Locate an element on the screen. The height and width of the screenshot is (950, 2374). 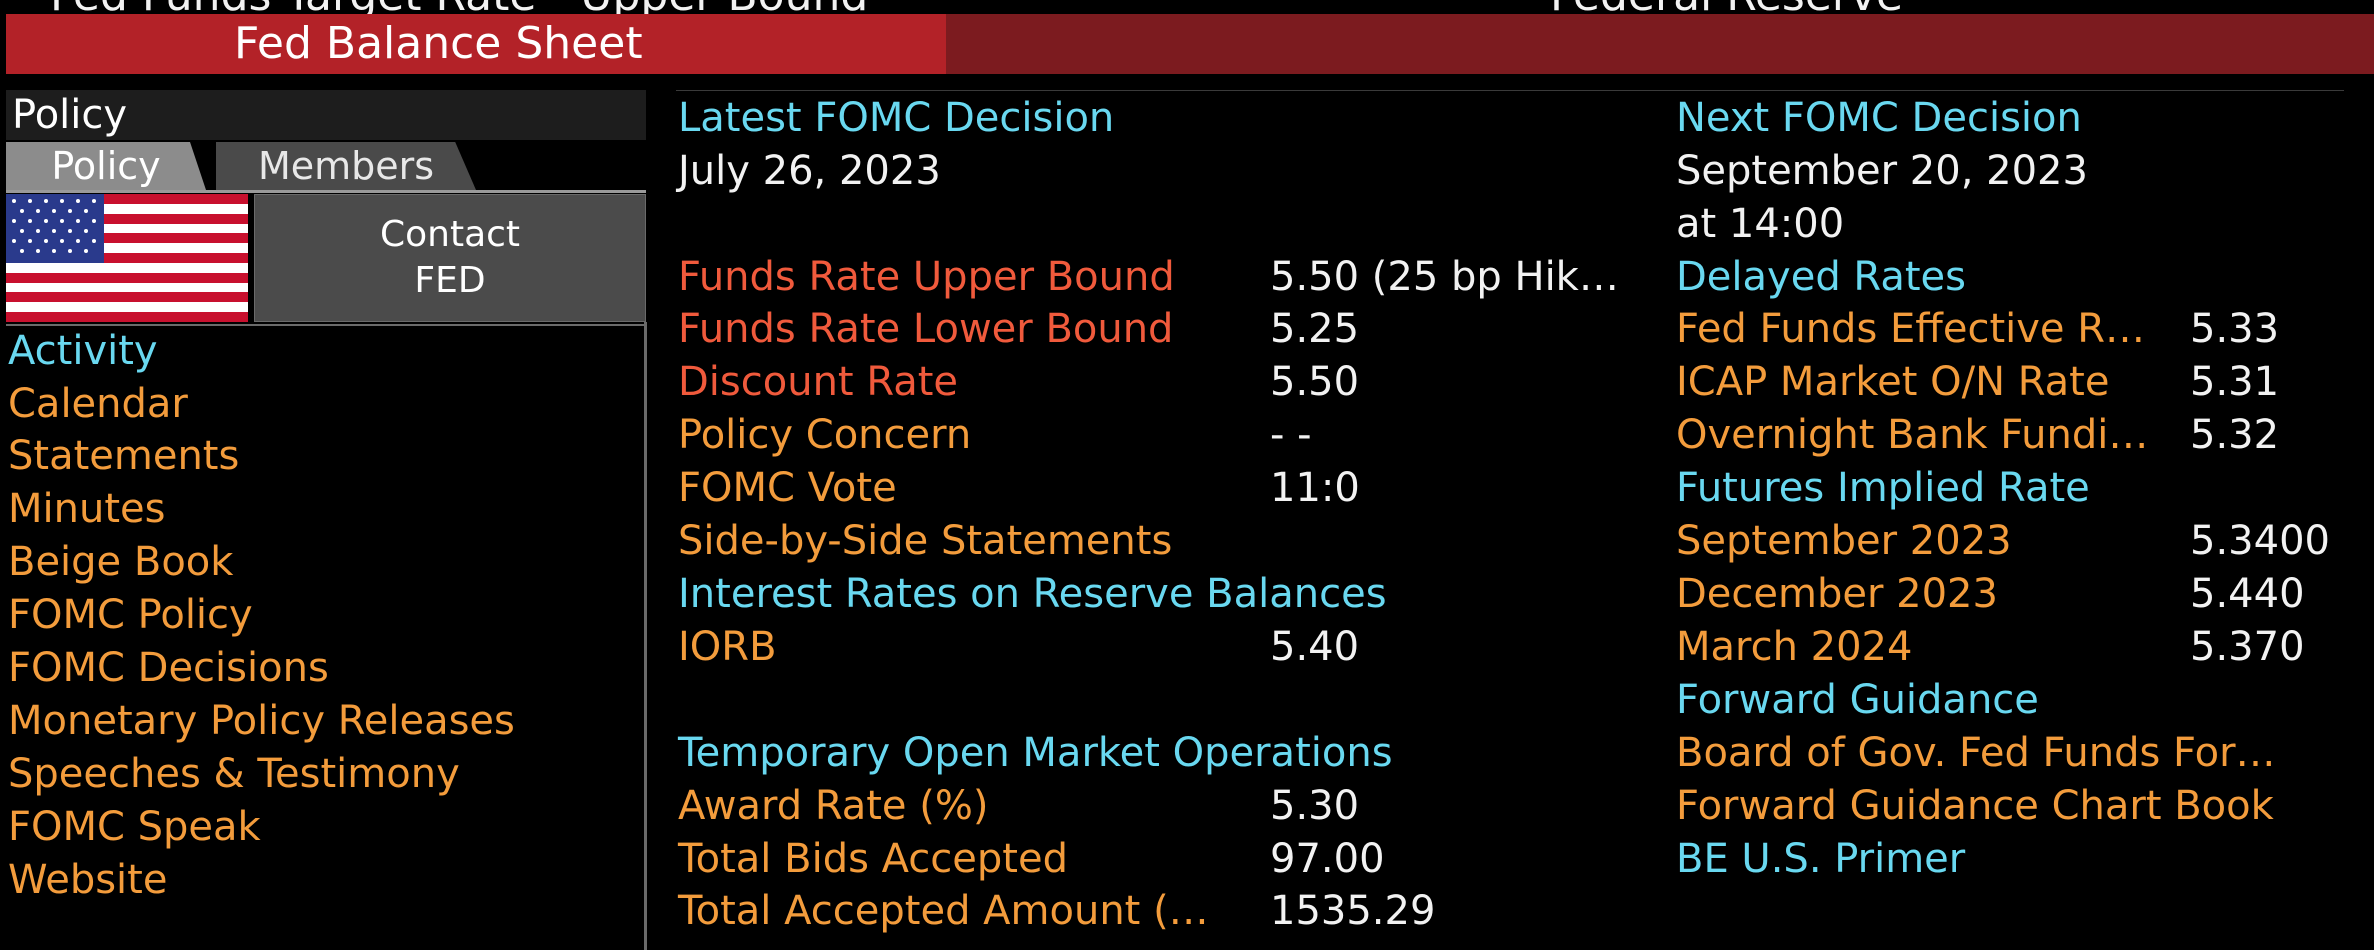
total-bids-label: Total Bids Accepted is located at coordinates (873, 859).